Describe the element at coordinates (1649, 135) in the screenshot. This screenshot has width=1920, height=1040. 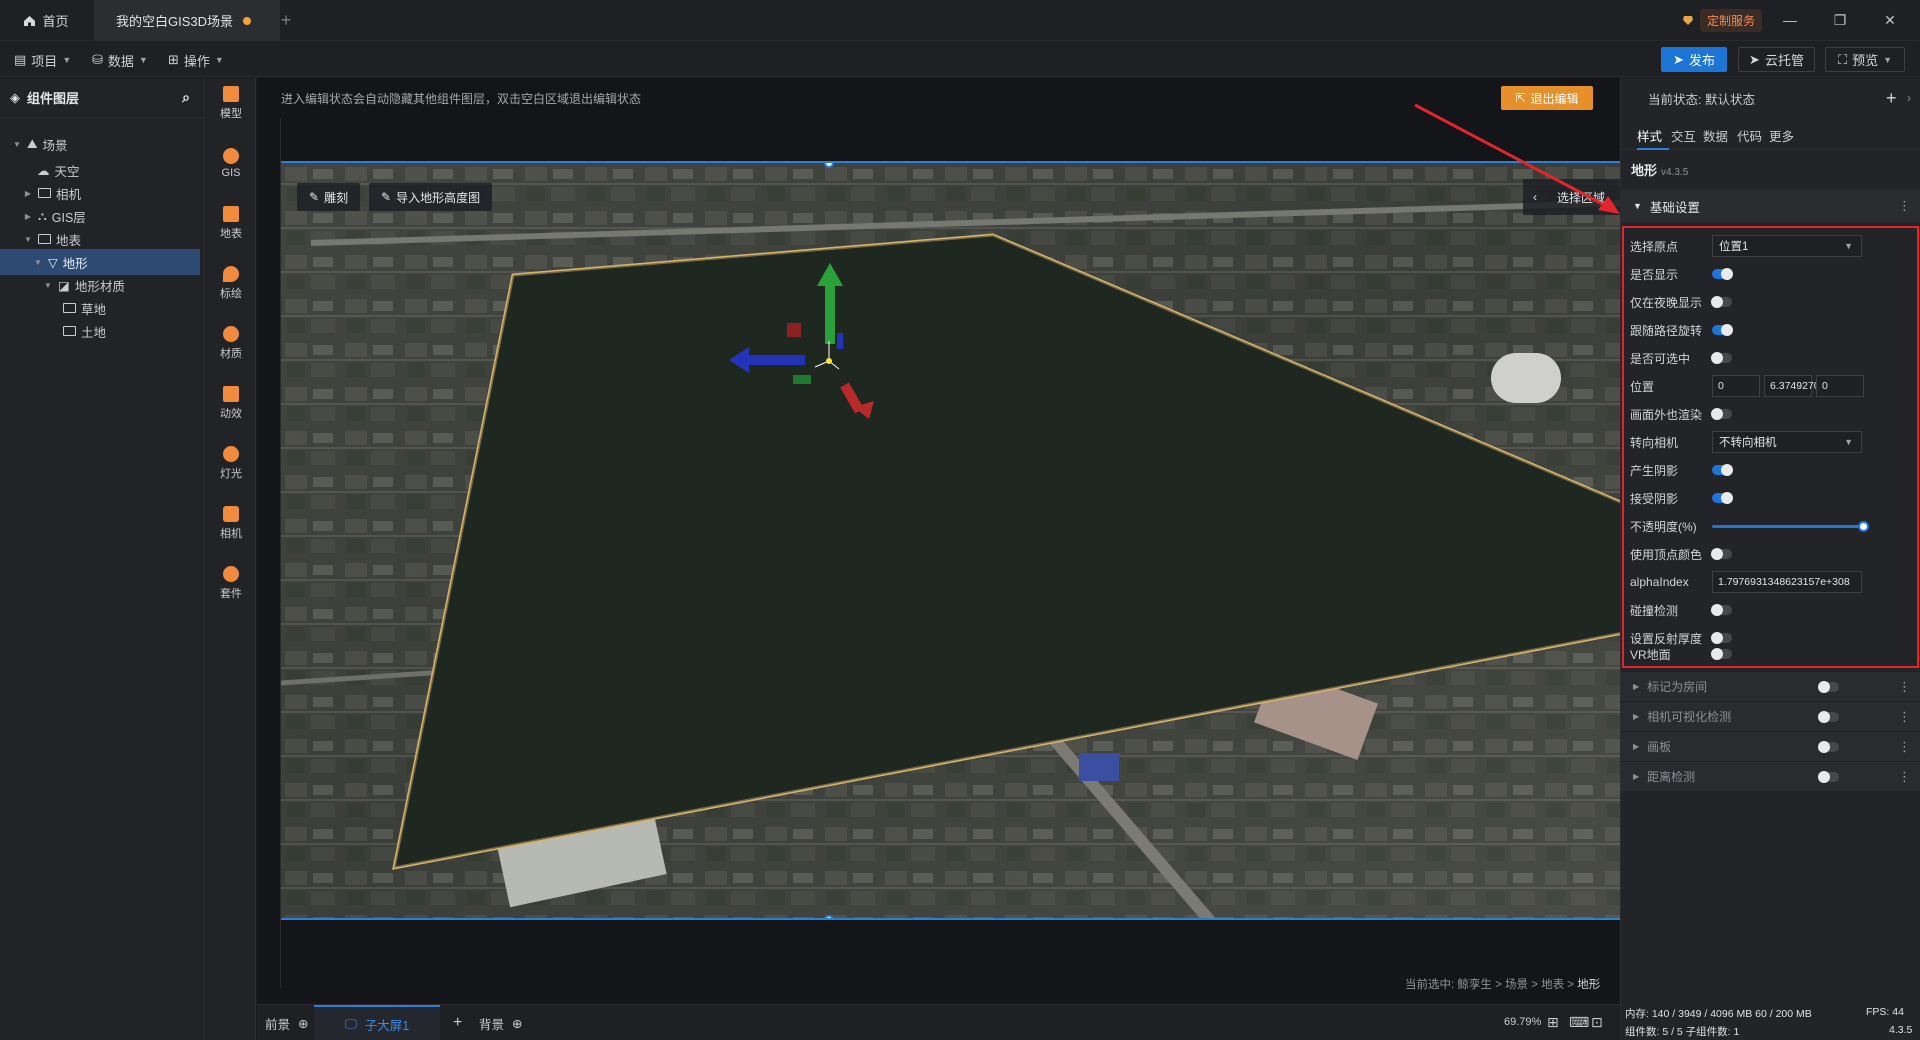
I see `tab-style: 样式` at that location.